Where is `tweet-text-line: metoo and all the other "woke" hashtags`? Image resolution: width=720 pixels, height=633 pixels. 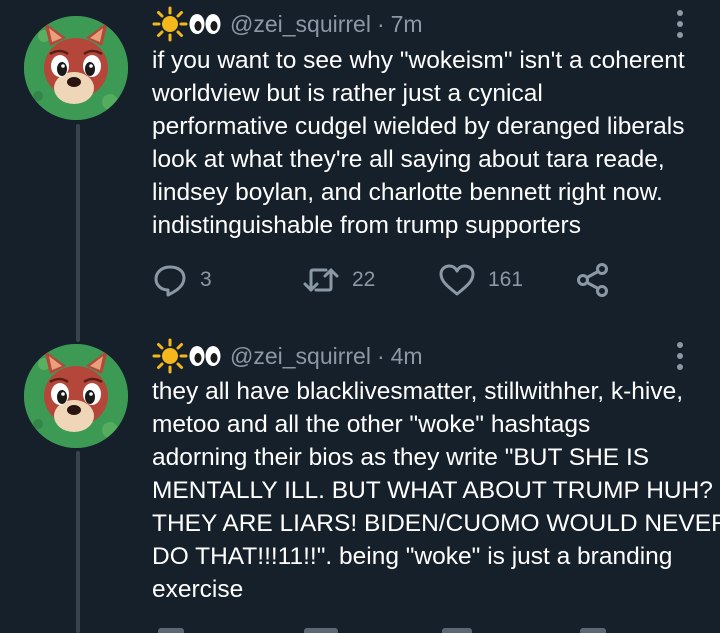 tweet-text-line: metoo and all the other "woke" hashtags is located at coordinates (371, 424).